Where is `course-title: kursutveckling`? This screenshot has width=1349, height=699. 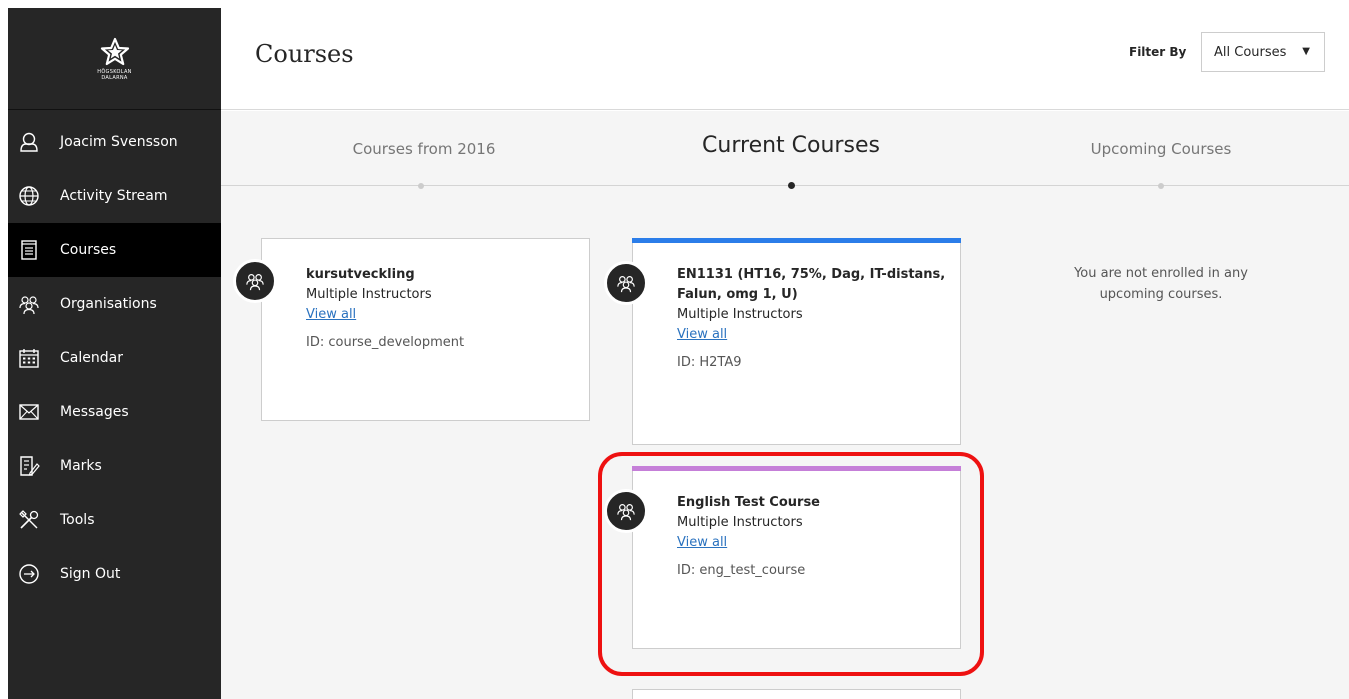
course-title: kursutveckling is located at coordinates (441, 275).